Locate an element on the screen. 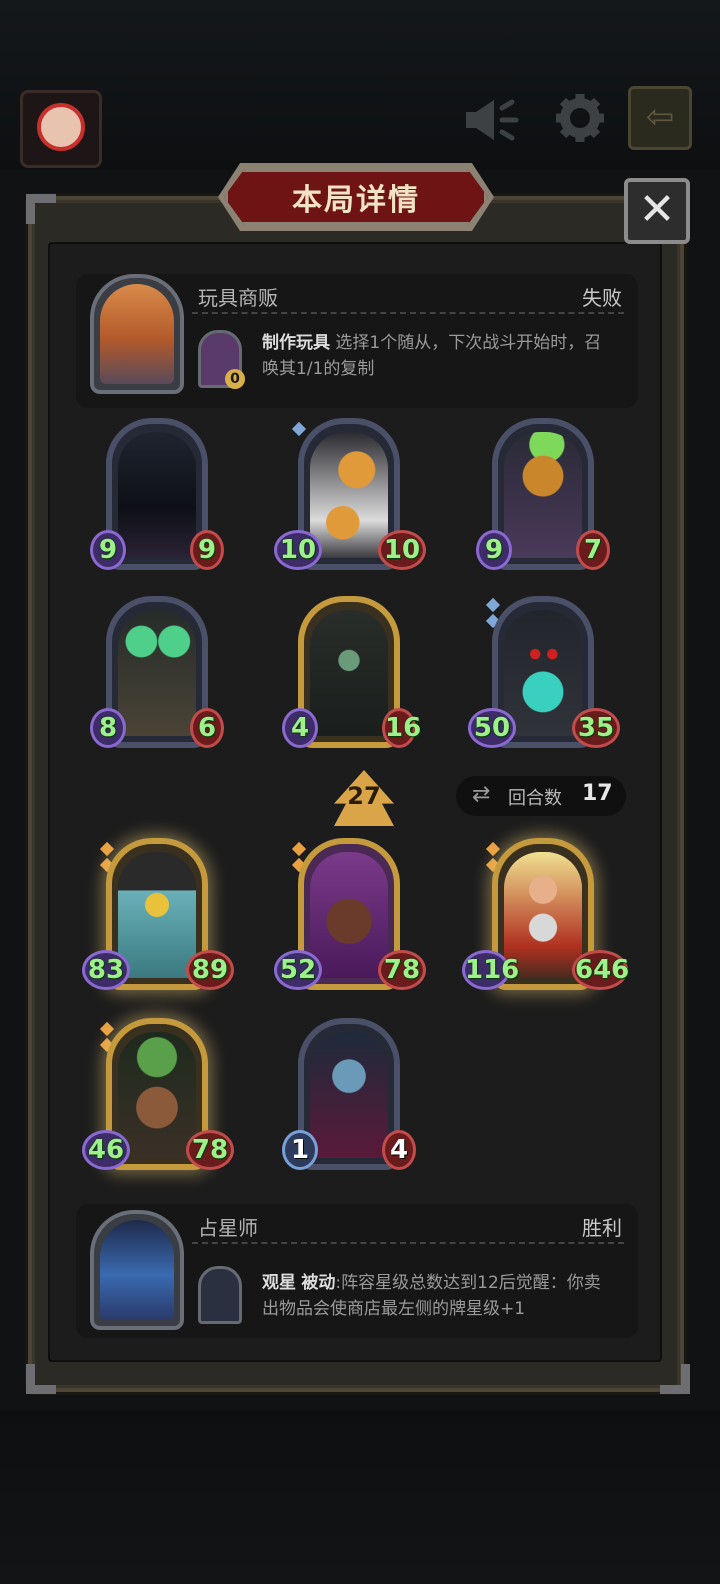 This screenshot has width=720, height=1584. opponent-name: 玩具商贩 is located at coordinates (238, 298).